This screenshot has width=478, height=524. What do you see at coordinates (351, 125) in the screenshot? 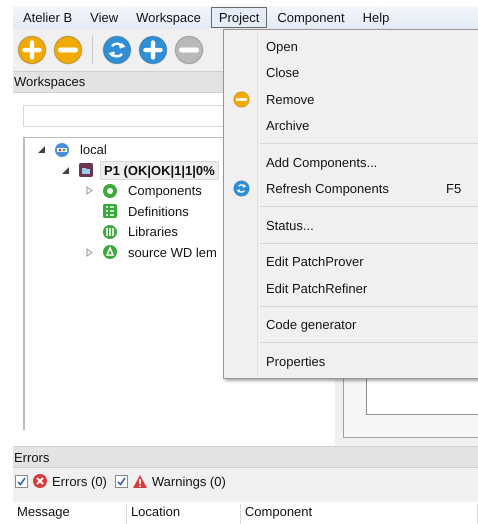
I see `menu-item: Archive` at bounding box center [351, 125].